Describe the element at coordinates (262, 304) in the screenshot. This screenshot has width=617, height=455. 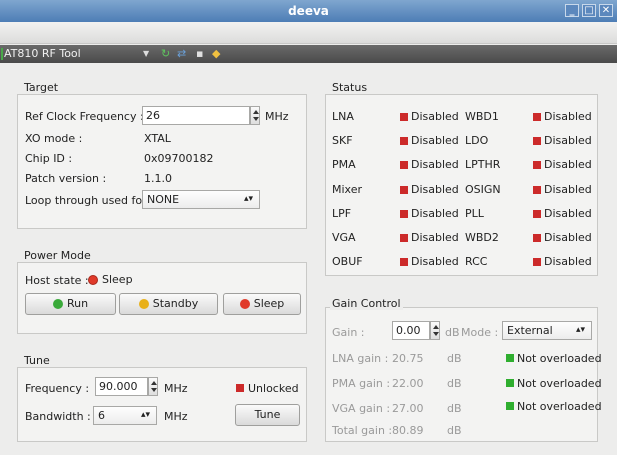
I see `sleep-button: Sleep` at that location.